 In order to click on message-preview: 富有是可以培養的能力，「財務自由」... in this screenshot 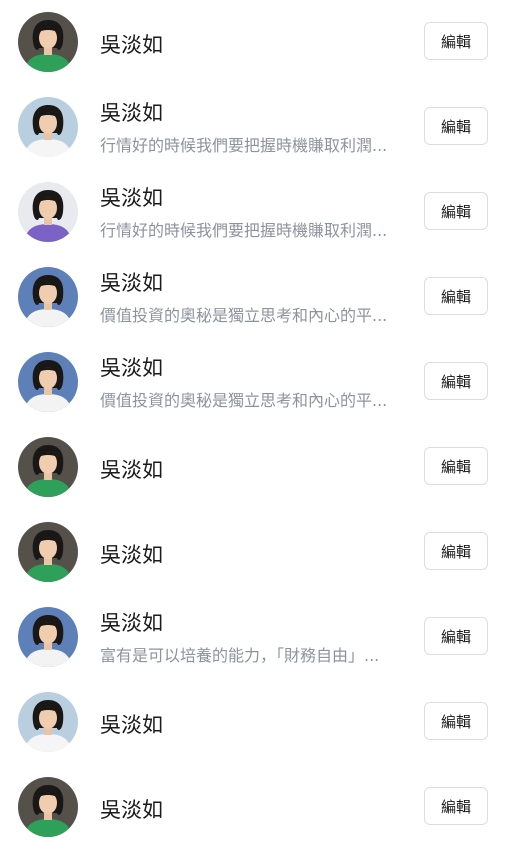, I will do `click(240, 655)`.